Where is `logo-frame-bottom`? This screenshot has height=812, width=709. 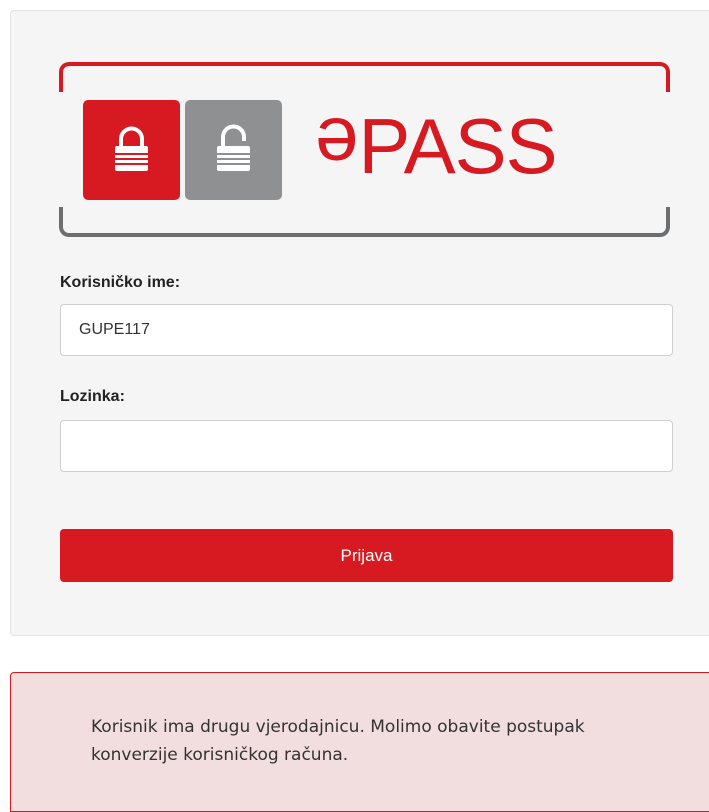 logo-frame-bottom is located at coordinates (364, 222).